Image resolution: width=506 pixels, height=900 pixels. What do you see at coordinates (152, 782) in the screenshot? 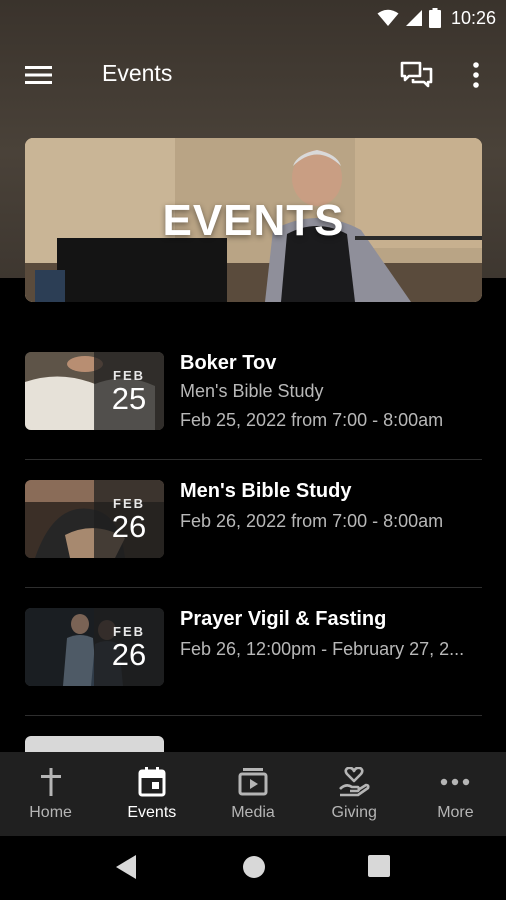
I see `calendar-icon` at bounding box center [152, 782].